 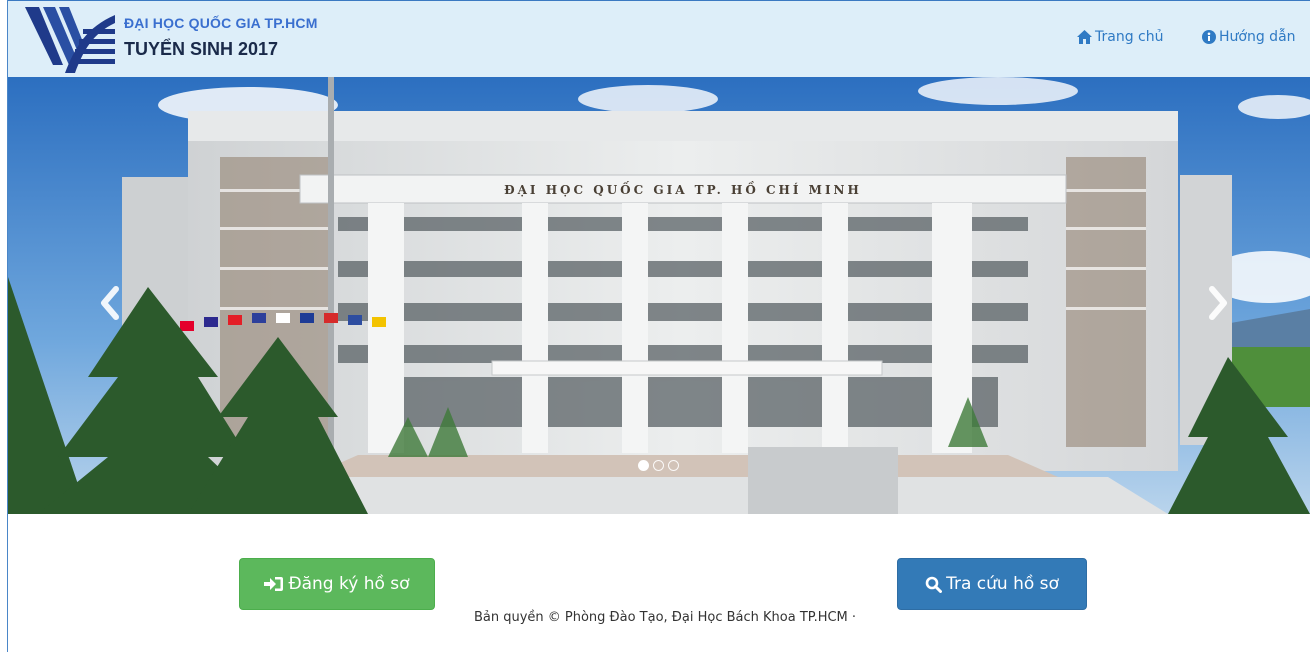 I want to click on nav-home-label: Trang chủ, so click(x=1129, y=37).